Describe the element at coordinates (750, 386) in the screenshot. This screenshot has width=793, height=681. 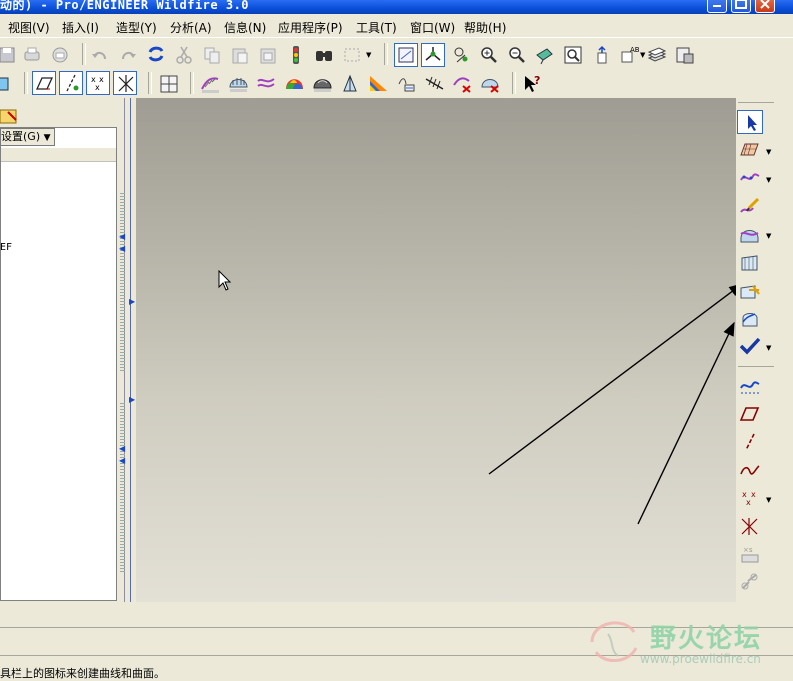
I see `style-curve-button` at that location.